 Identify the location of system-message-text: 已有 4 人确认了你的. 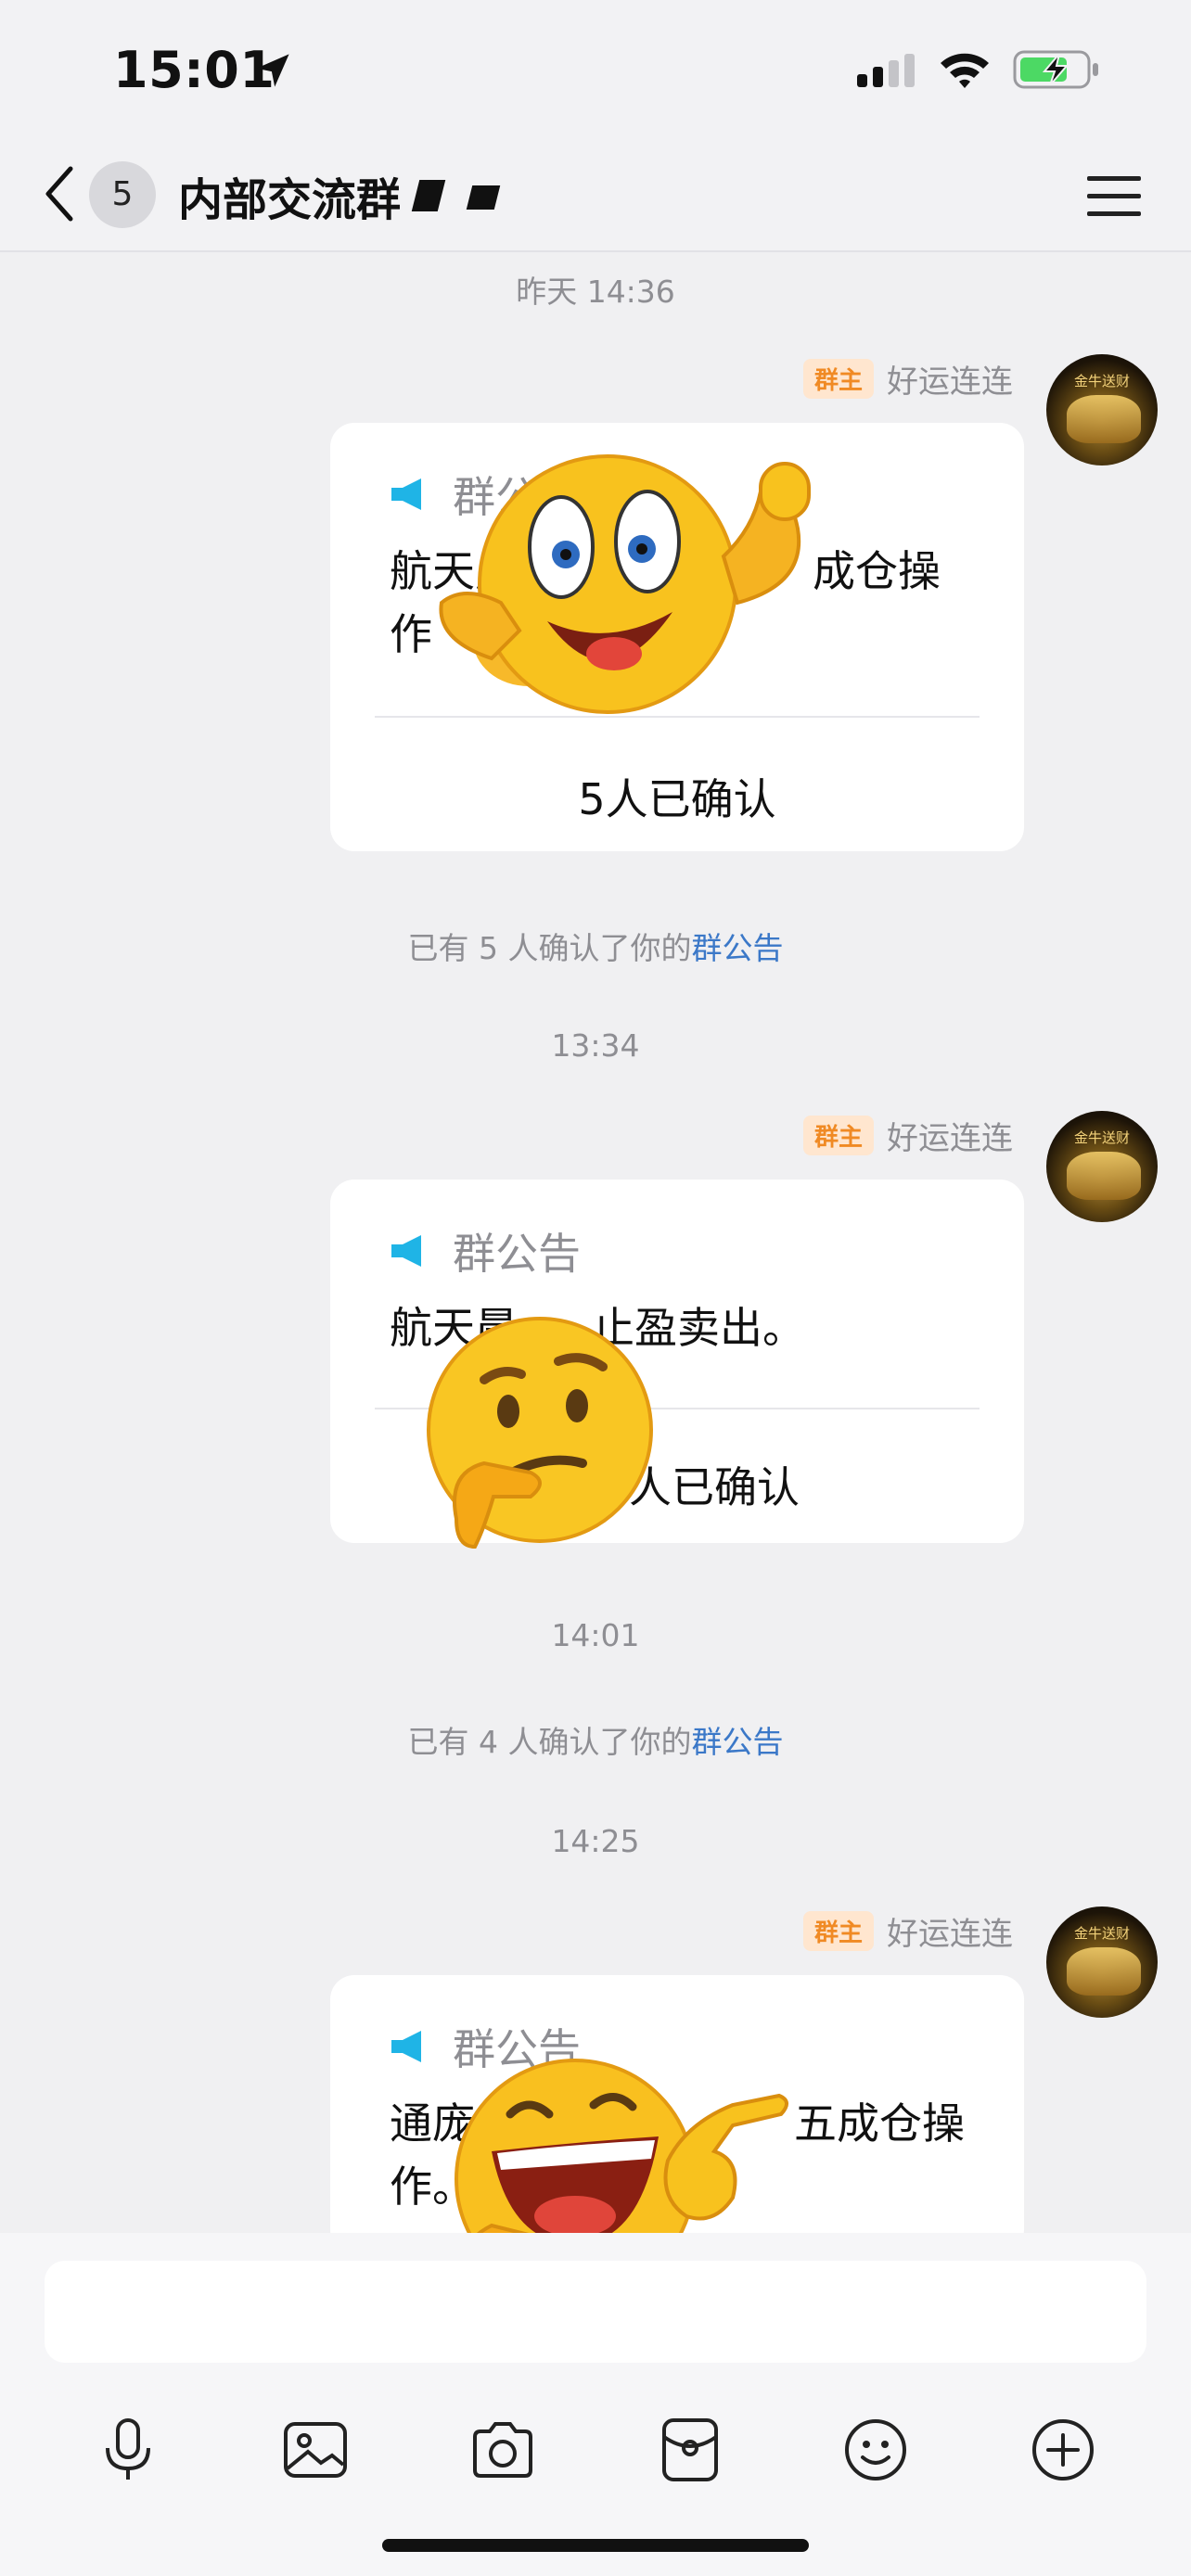
(549, 1742).